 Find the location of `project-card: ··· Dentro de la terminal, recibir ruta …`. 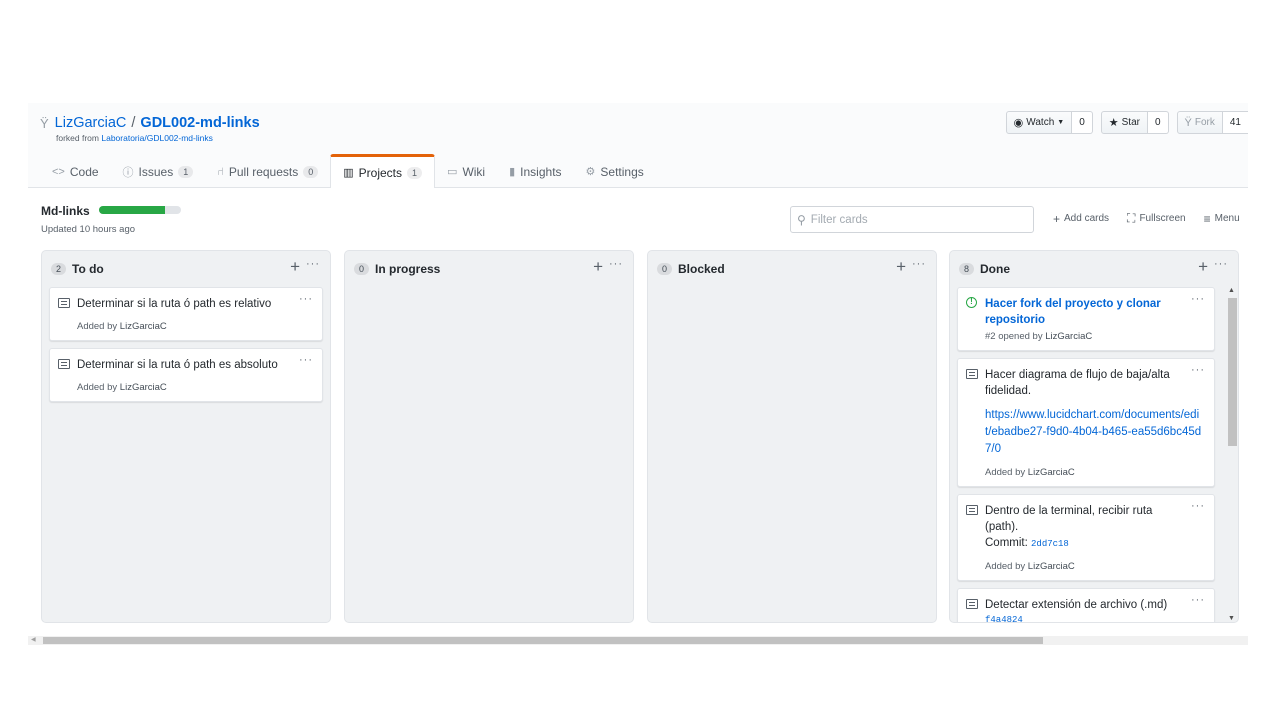

project-card: ··· Dentro de la terminal, recibir ruta … is located at coordinates (1086, 537).